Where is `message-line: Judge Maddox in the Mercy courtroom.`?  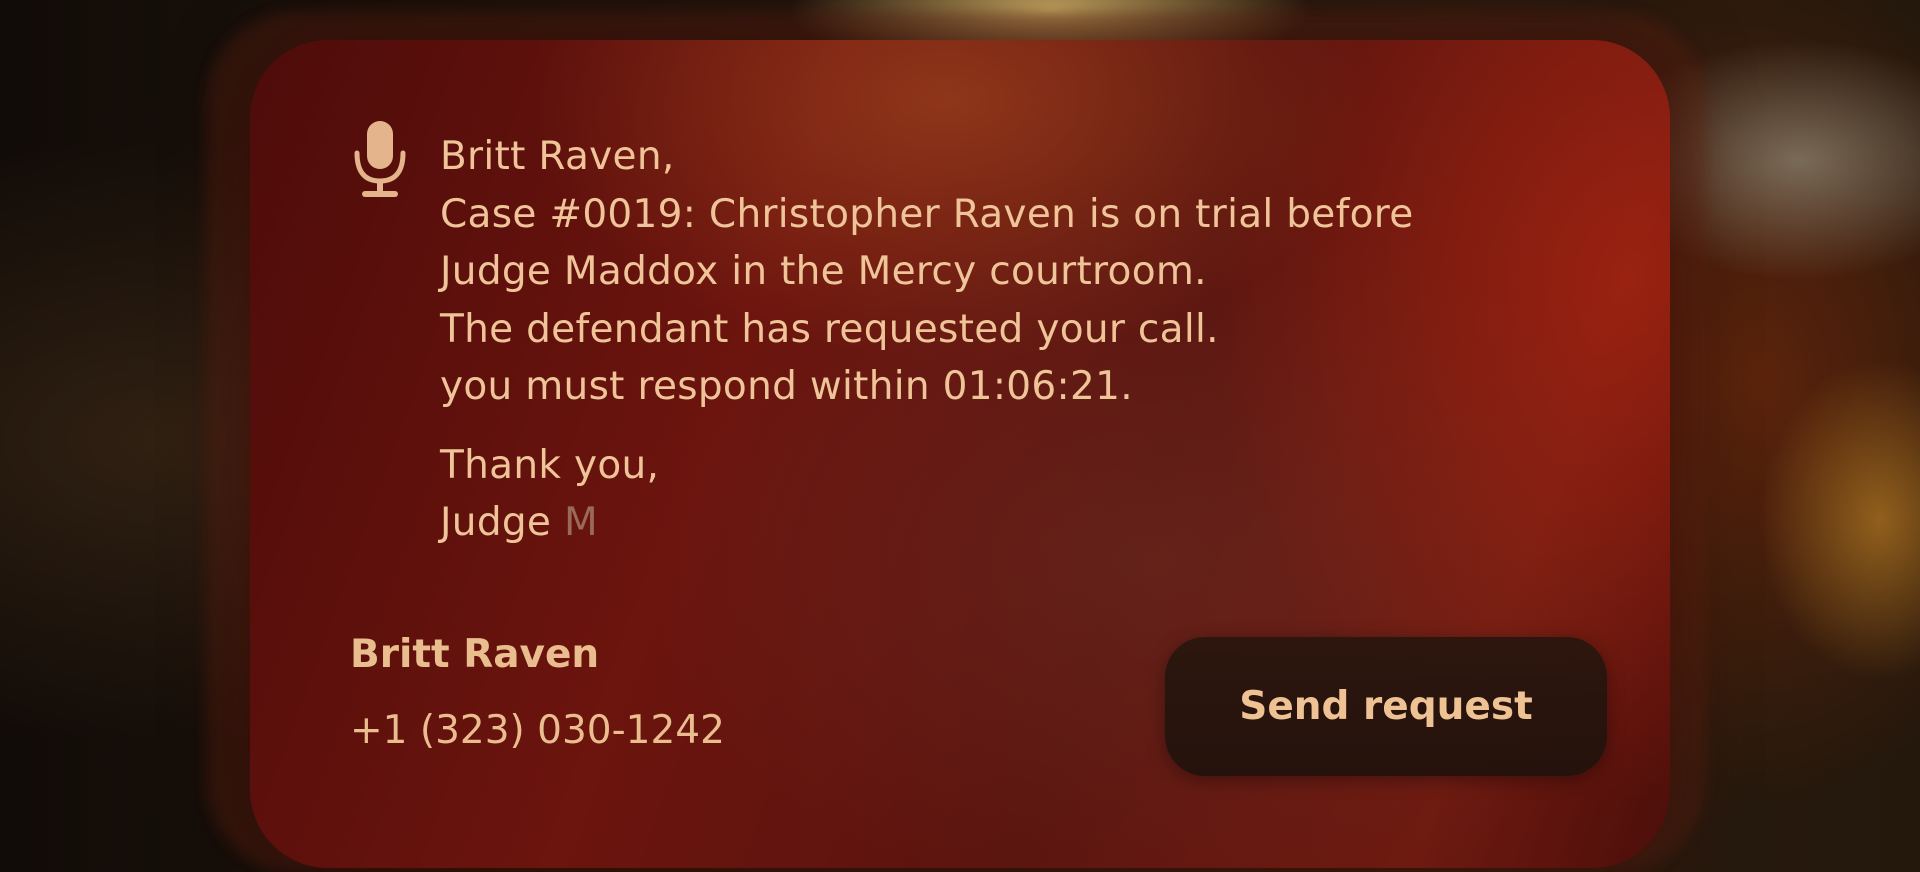 message-line: Judge Maddox in the Mercy courtroom. is located at coordinates (823, 271).